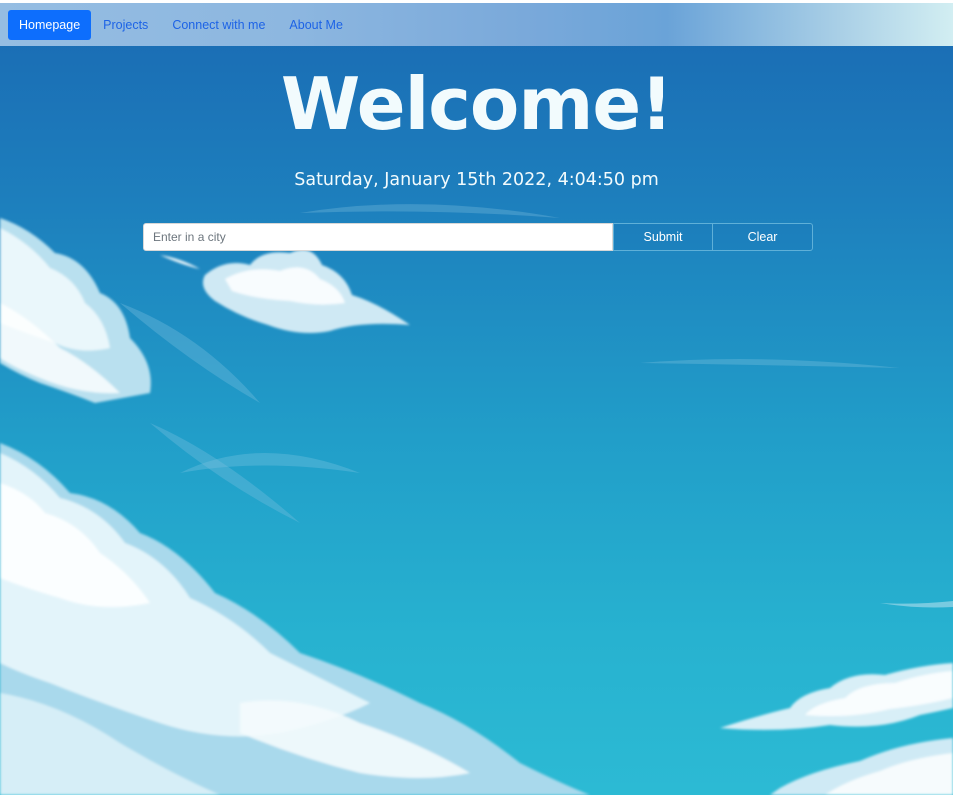  Describe the element at coordinates (476, 104) in the screenshot. I see `welcome-heading: Welcome!` at that location.